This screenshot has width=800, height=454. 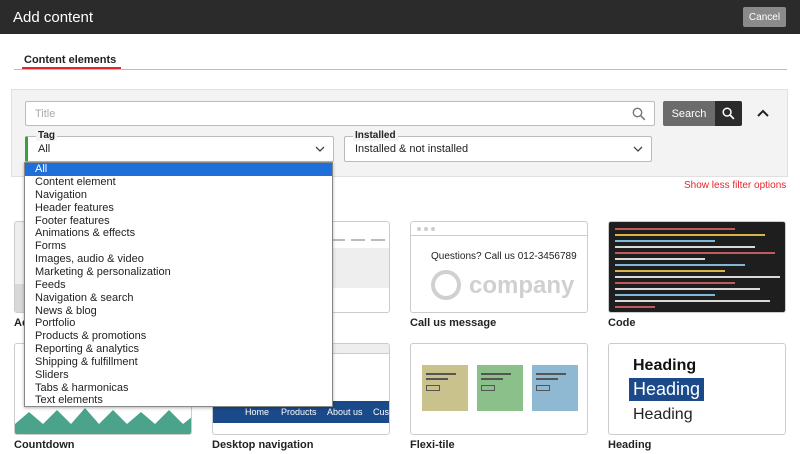 What do you see at coordinates (262, 445) in the screenshot?
I see `card-label: Desktop navigation` at bounding box center [262, 445].